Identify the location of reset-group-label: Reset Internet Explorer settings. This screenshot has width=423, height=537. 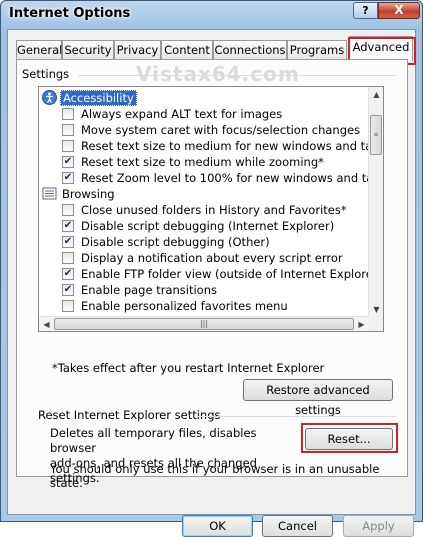
(129, 415).